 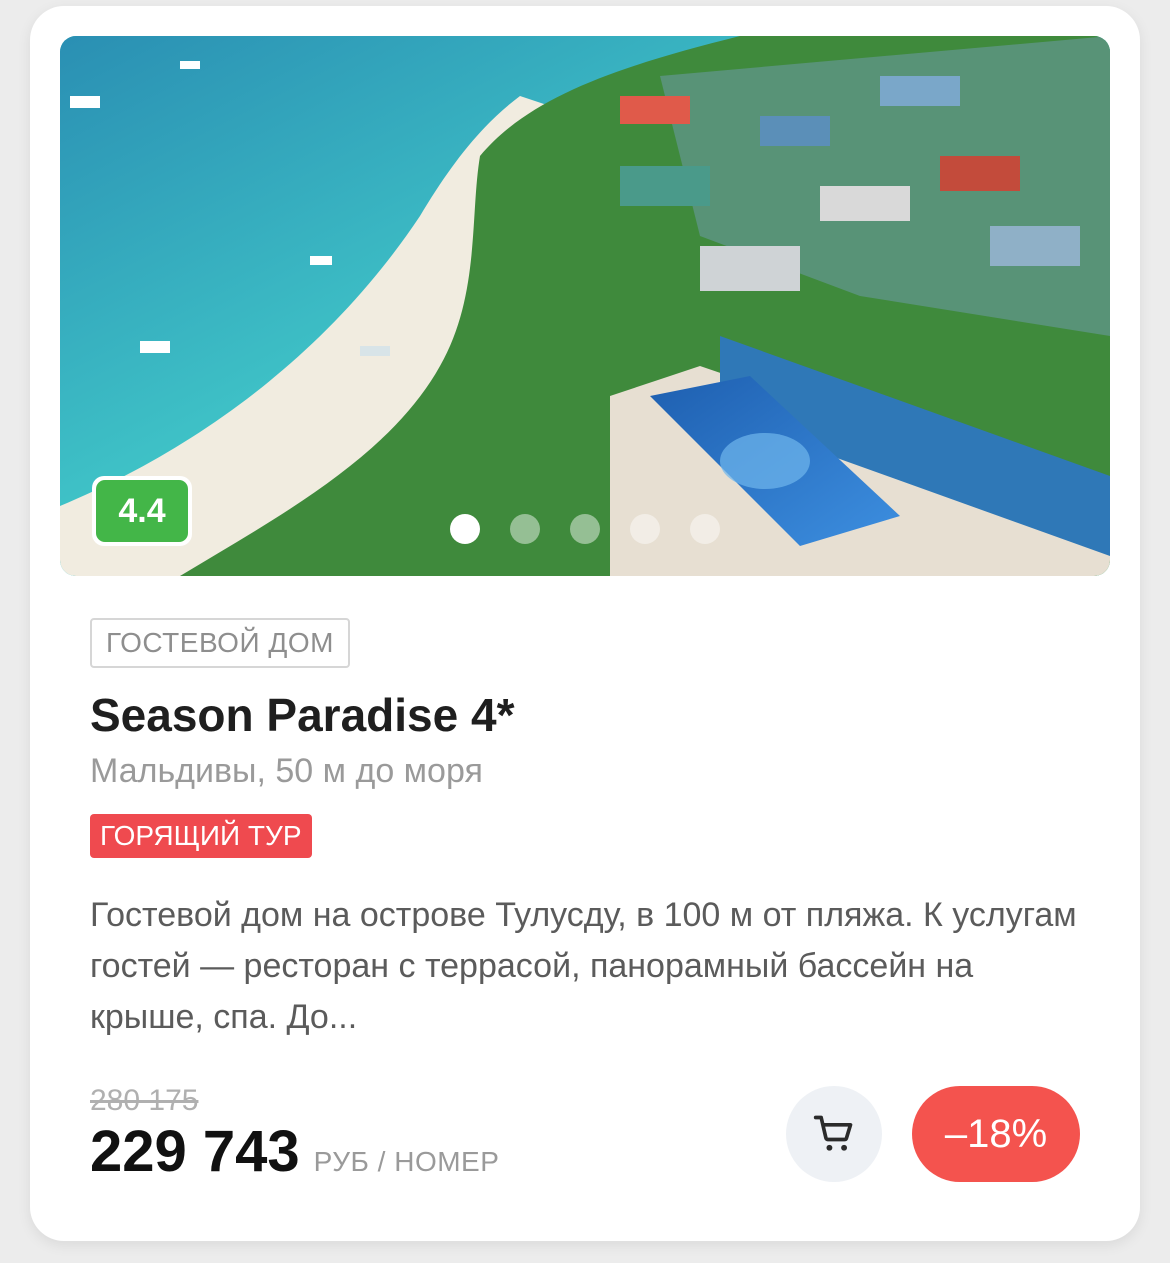 What do you see at coordinates (996, 1134) in the screenshot?
I see `discount-badge: –18%` at bounding box center [996, 1134].